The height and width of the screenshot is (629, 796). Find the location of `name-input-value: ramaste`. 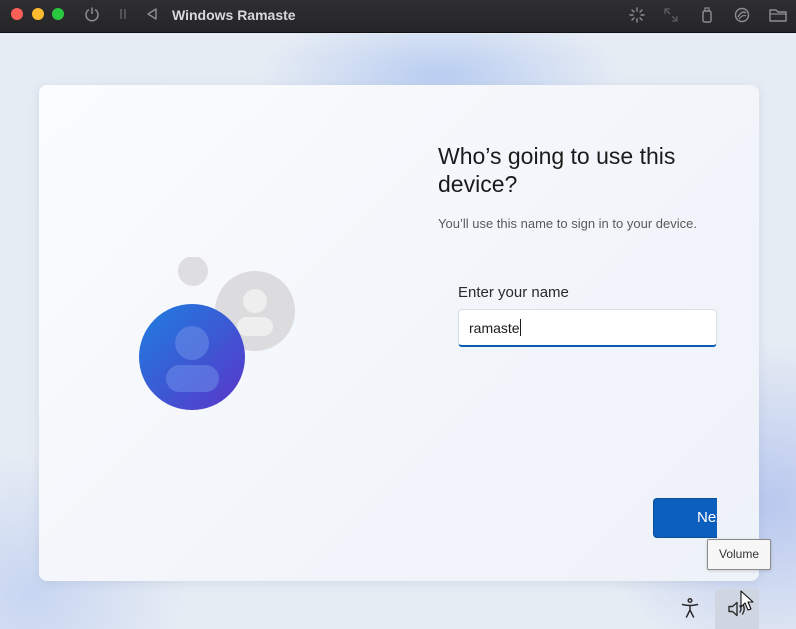

name-input-value: ramaste is located at coordinates (494, 328).